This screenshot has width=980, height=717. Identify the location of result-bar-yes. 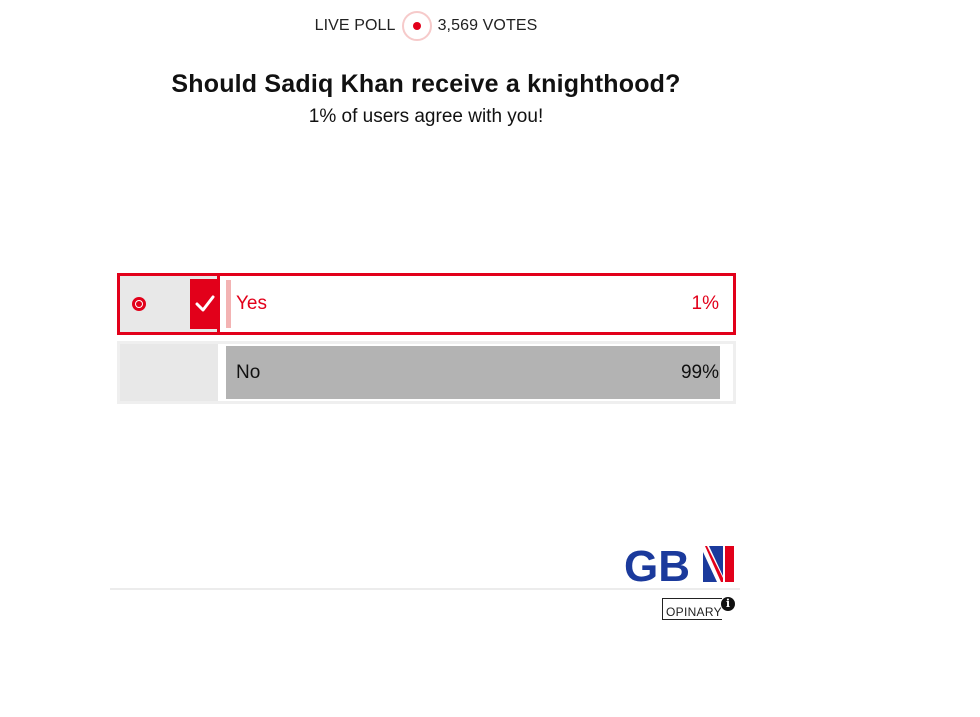
(228, 304).